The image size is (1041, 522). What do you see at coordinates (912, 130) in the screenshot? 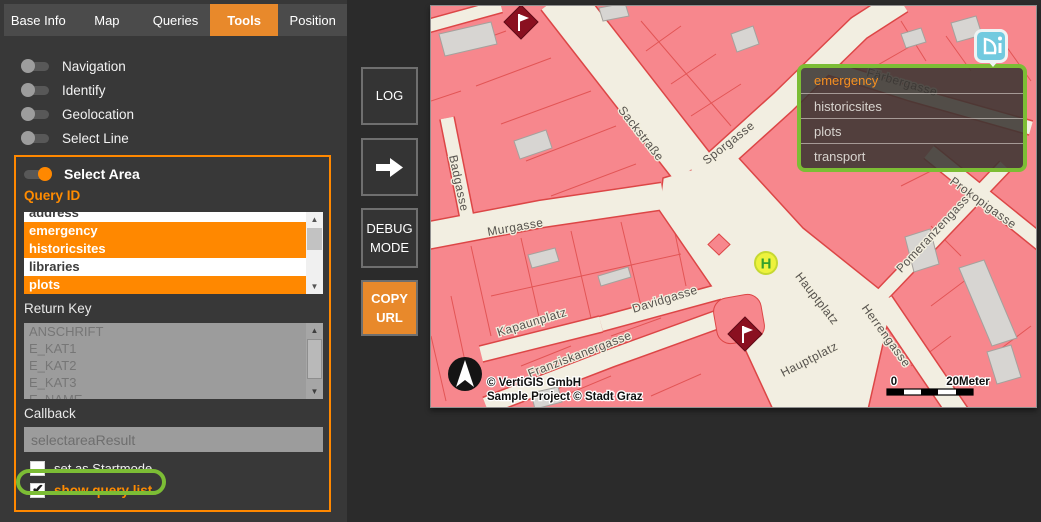
I see `overlay-query-item: plots` at bounding box center [912, 130].